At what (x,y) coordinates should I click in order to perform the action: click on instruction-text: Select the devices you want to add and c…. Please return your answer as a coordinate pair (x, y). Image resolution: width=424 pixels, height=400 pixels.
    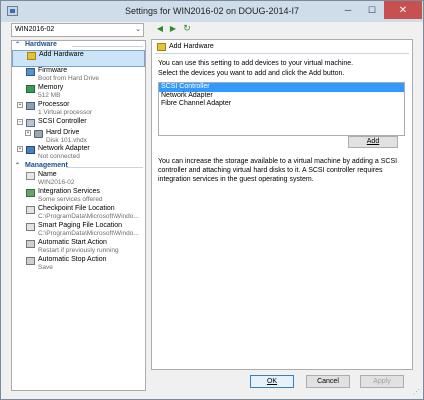
    Looking at the image, I should click on (251, 73).